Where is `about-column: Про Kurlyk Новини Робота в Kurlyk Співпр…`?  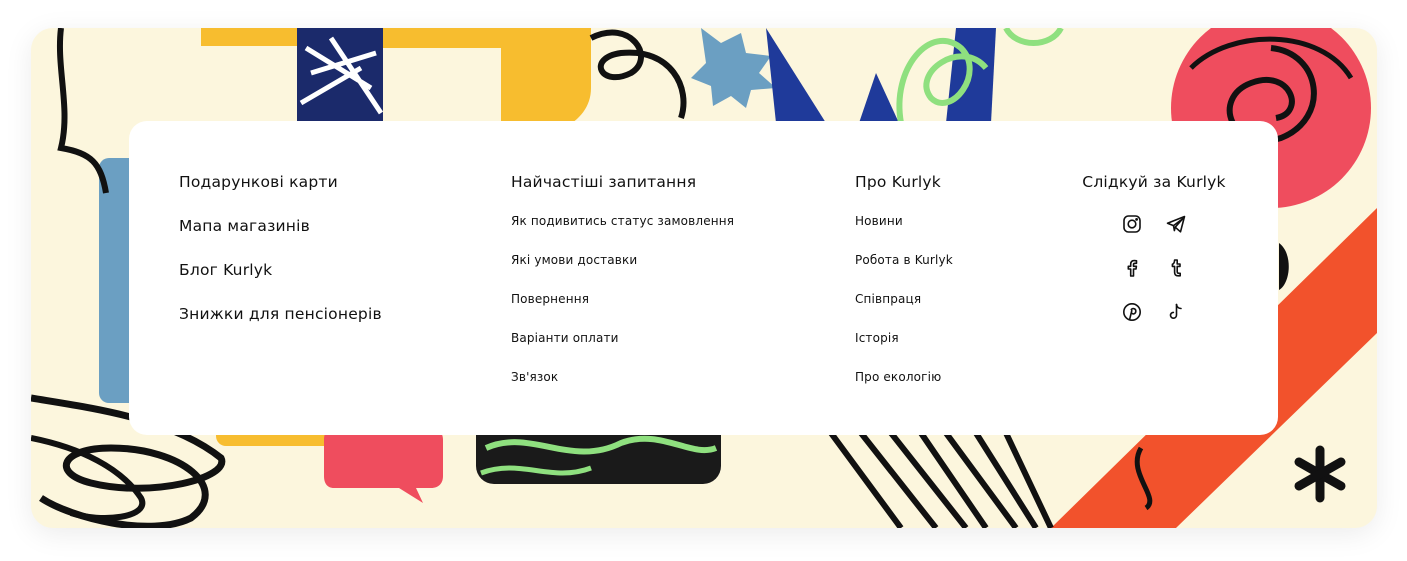
about-column: Про Kurlyk Новини Робота в Kurlyk Співпр… is located at coordinates (904, 290).